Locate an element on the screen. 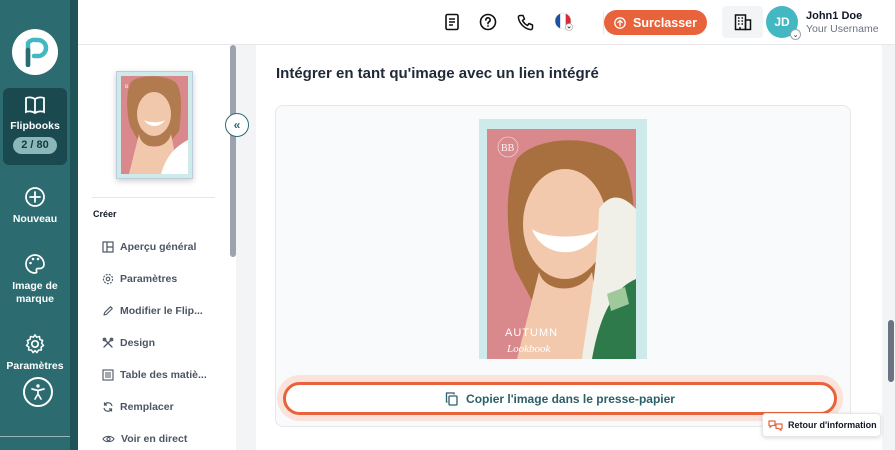 This screenshot has height=450, width=895. document-icon is located at coordinates (452, 22).